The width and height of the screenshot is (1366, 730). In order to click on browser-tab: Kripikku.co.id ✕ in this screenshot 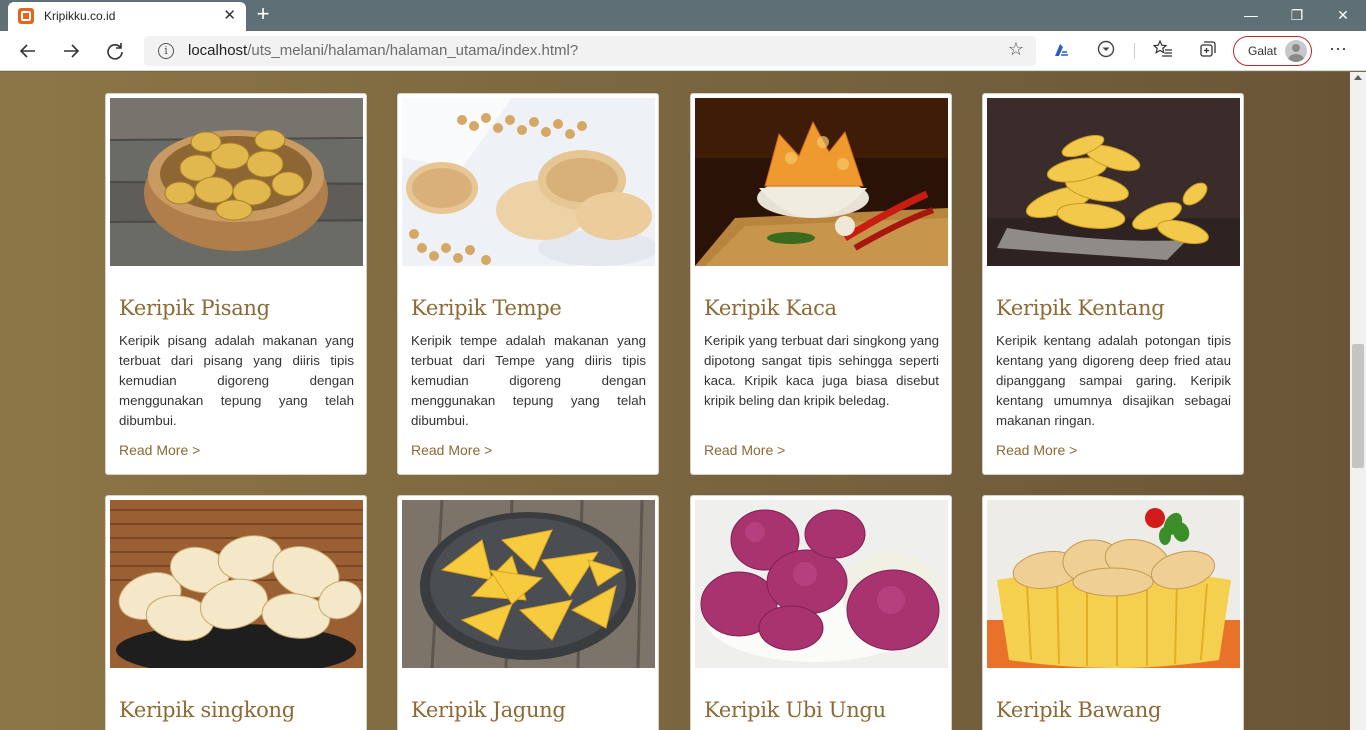, I will do `click(127, 16)`.